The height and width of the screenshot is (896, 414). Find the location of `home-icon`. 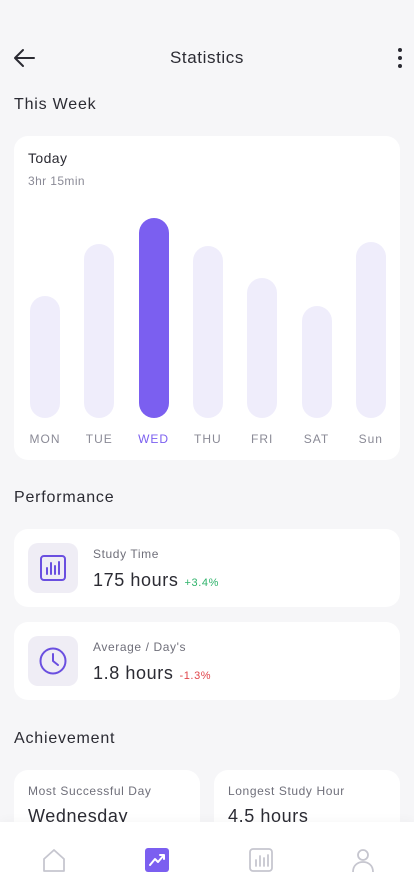

home-icon is located at coordinates (54, 860).